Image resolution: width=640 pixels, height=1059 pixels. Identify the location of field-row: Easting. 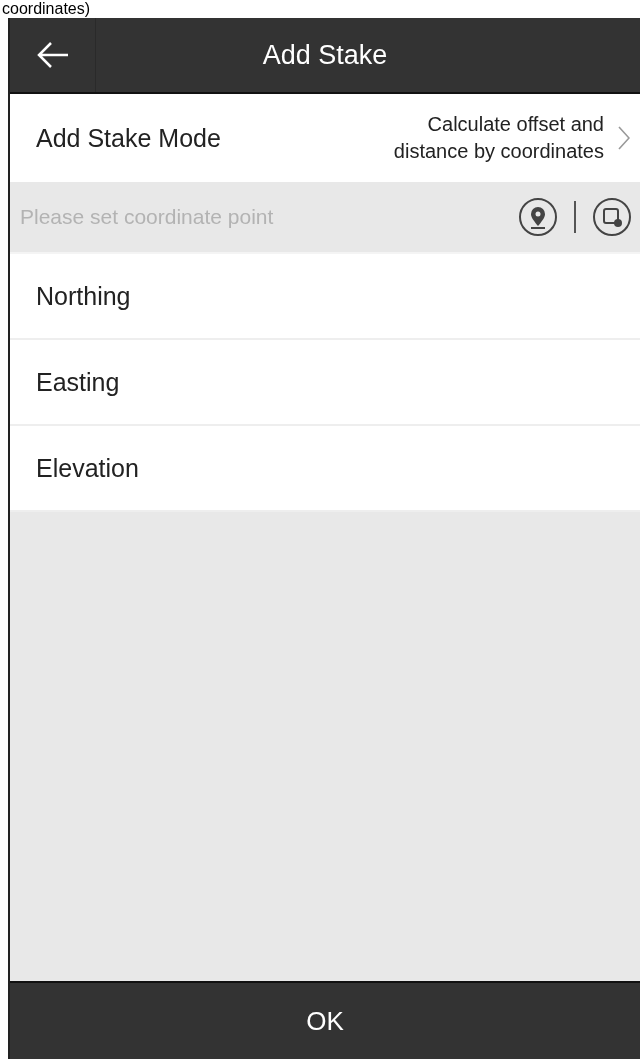
(325, 383).